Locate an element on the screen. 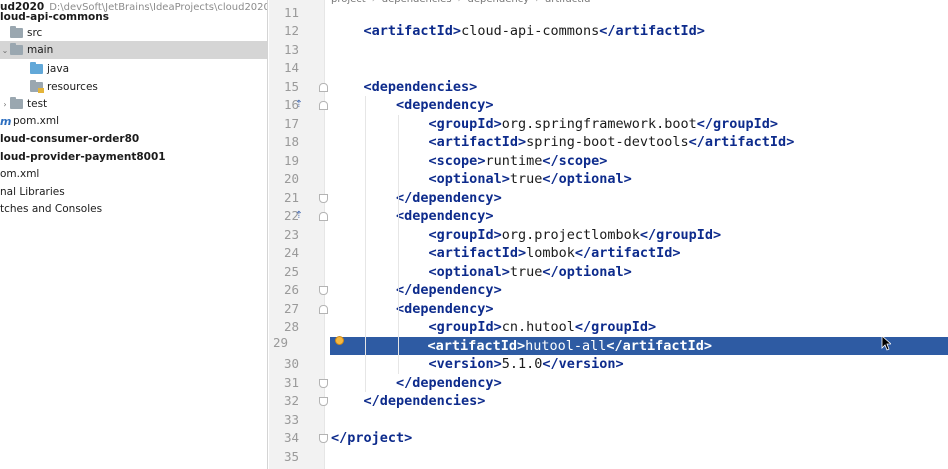 This screenshot has height=469, width=948. tree-item: nal Libraries is located at coordinates (133, 192).